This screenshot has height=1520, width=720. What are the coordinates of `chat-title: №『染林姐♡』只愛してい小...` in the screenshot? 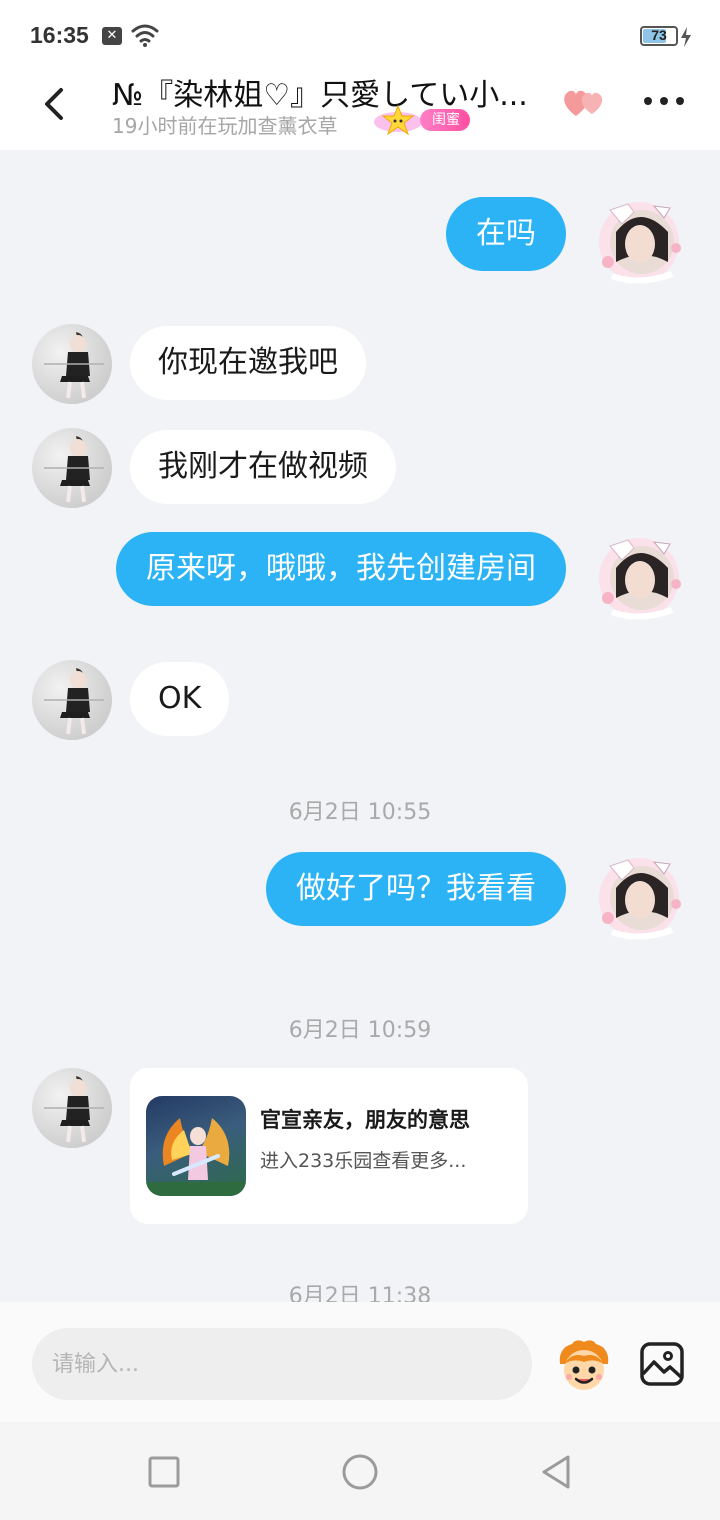 It's located at (320, 95).